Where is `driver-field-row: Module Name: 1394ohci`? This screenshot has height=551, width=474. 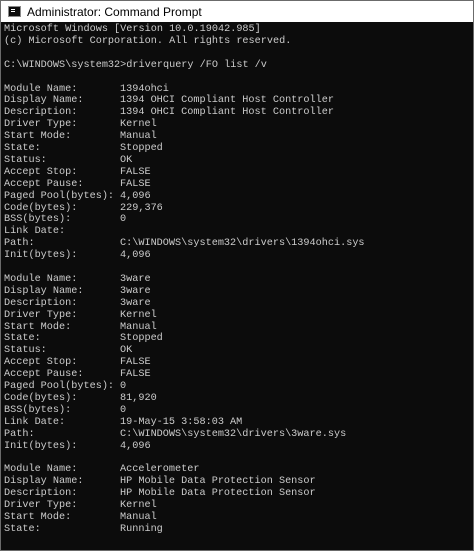
driver-field-row: Module Name: 1394ohci is located at coordinates (86, 89).